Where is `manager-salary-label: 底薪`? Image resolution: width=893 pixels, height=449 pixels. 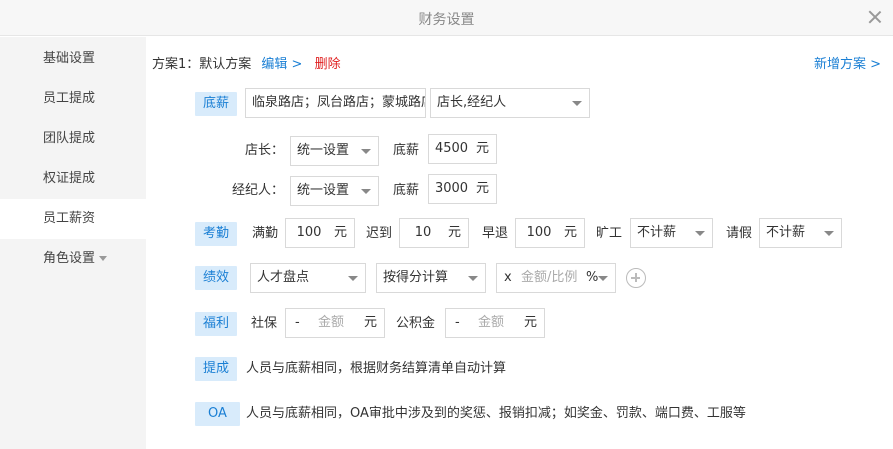
manager-salary-label: 底薪 is located at coordinates (406, 150).